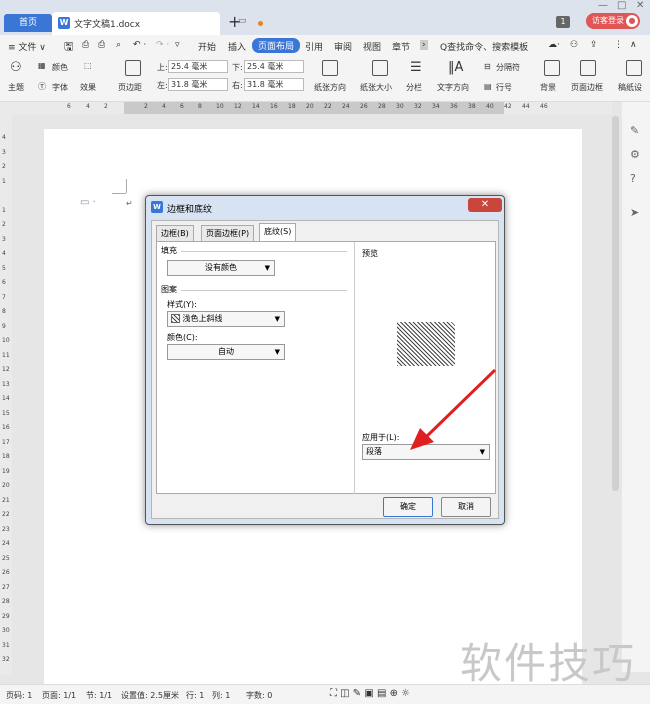 This screenshot has width=650, height=704. Describe the element at coordinates (16, 87) in the screenshot. I see `theme-button: 主题` at that location.